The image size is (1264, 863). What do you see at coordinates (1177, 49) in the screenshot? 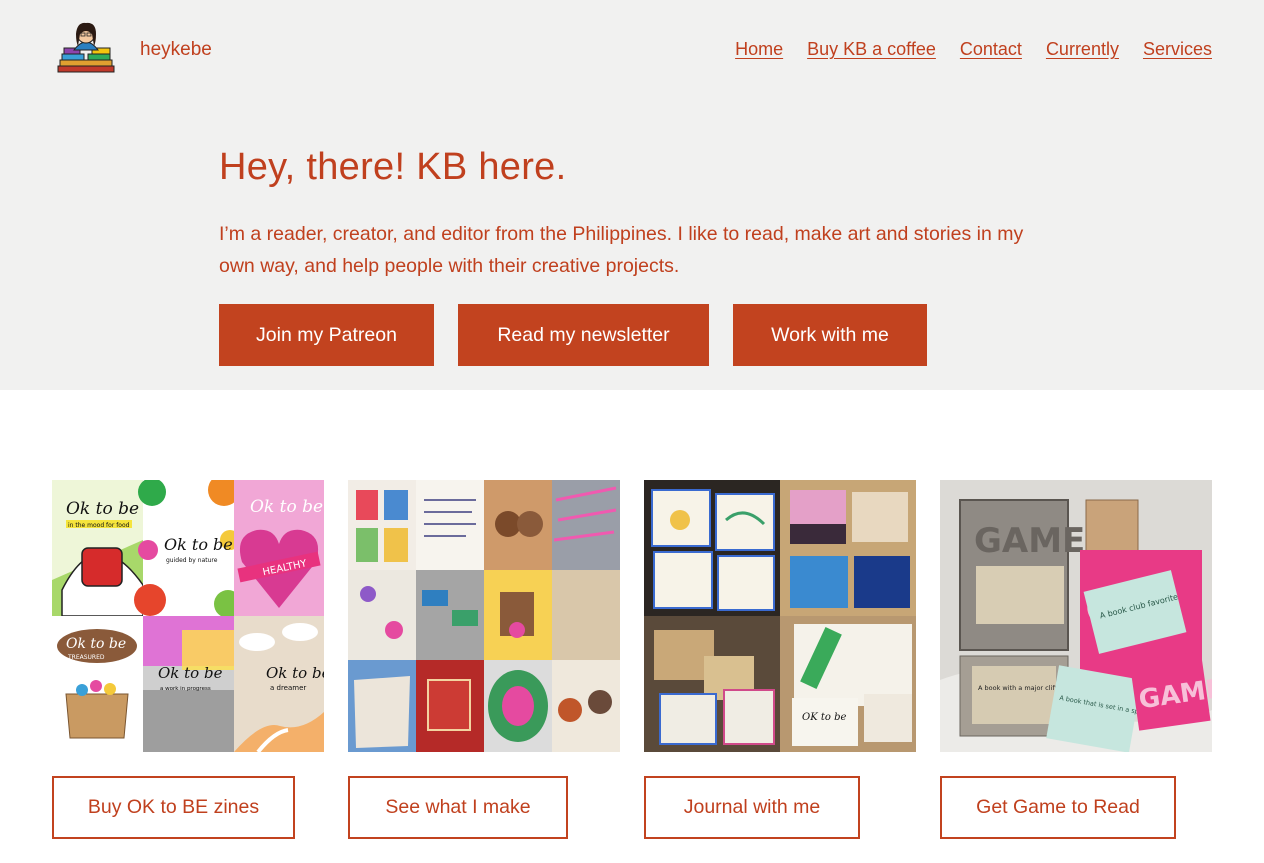
I see `nav-services: Services` at bounding box center [1177, 49].